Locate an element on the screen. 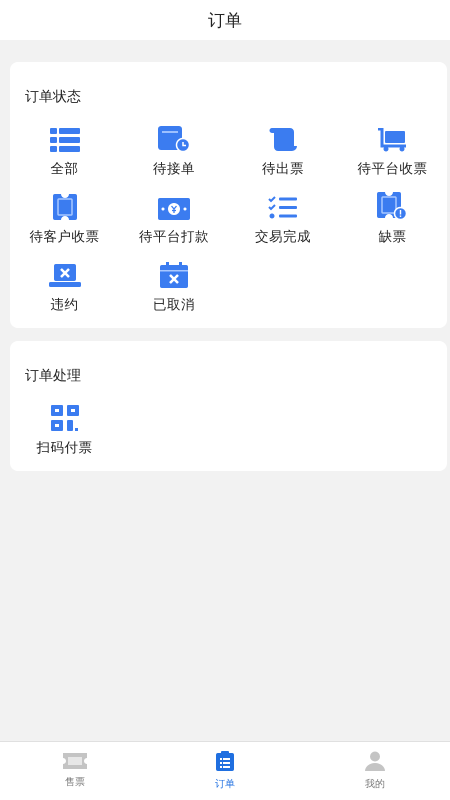  page-title: 订单 is located at coordinates (225, 20).